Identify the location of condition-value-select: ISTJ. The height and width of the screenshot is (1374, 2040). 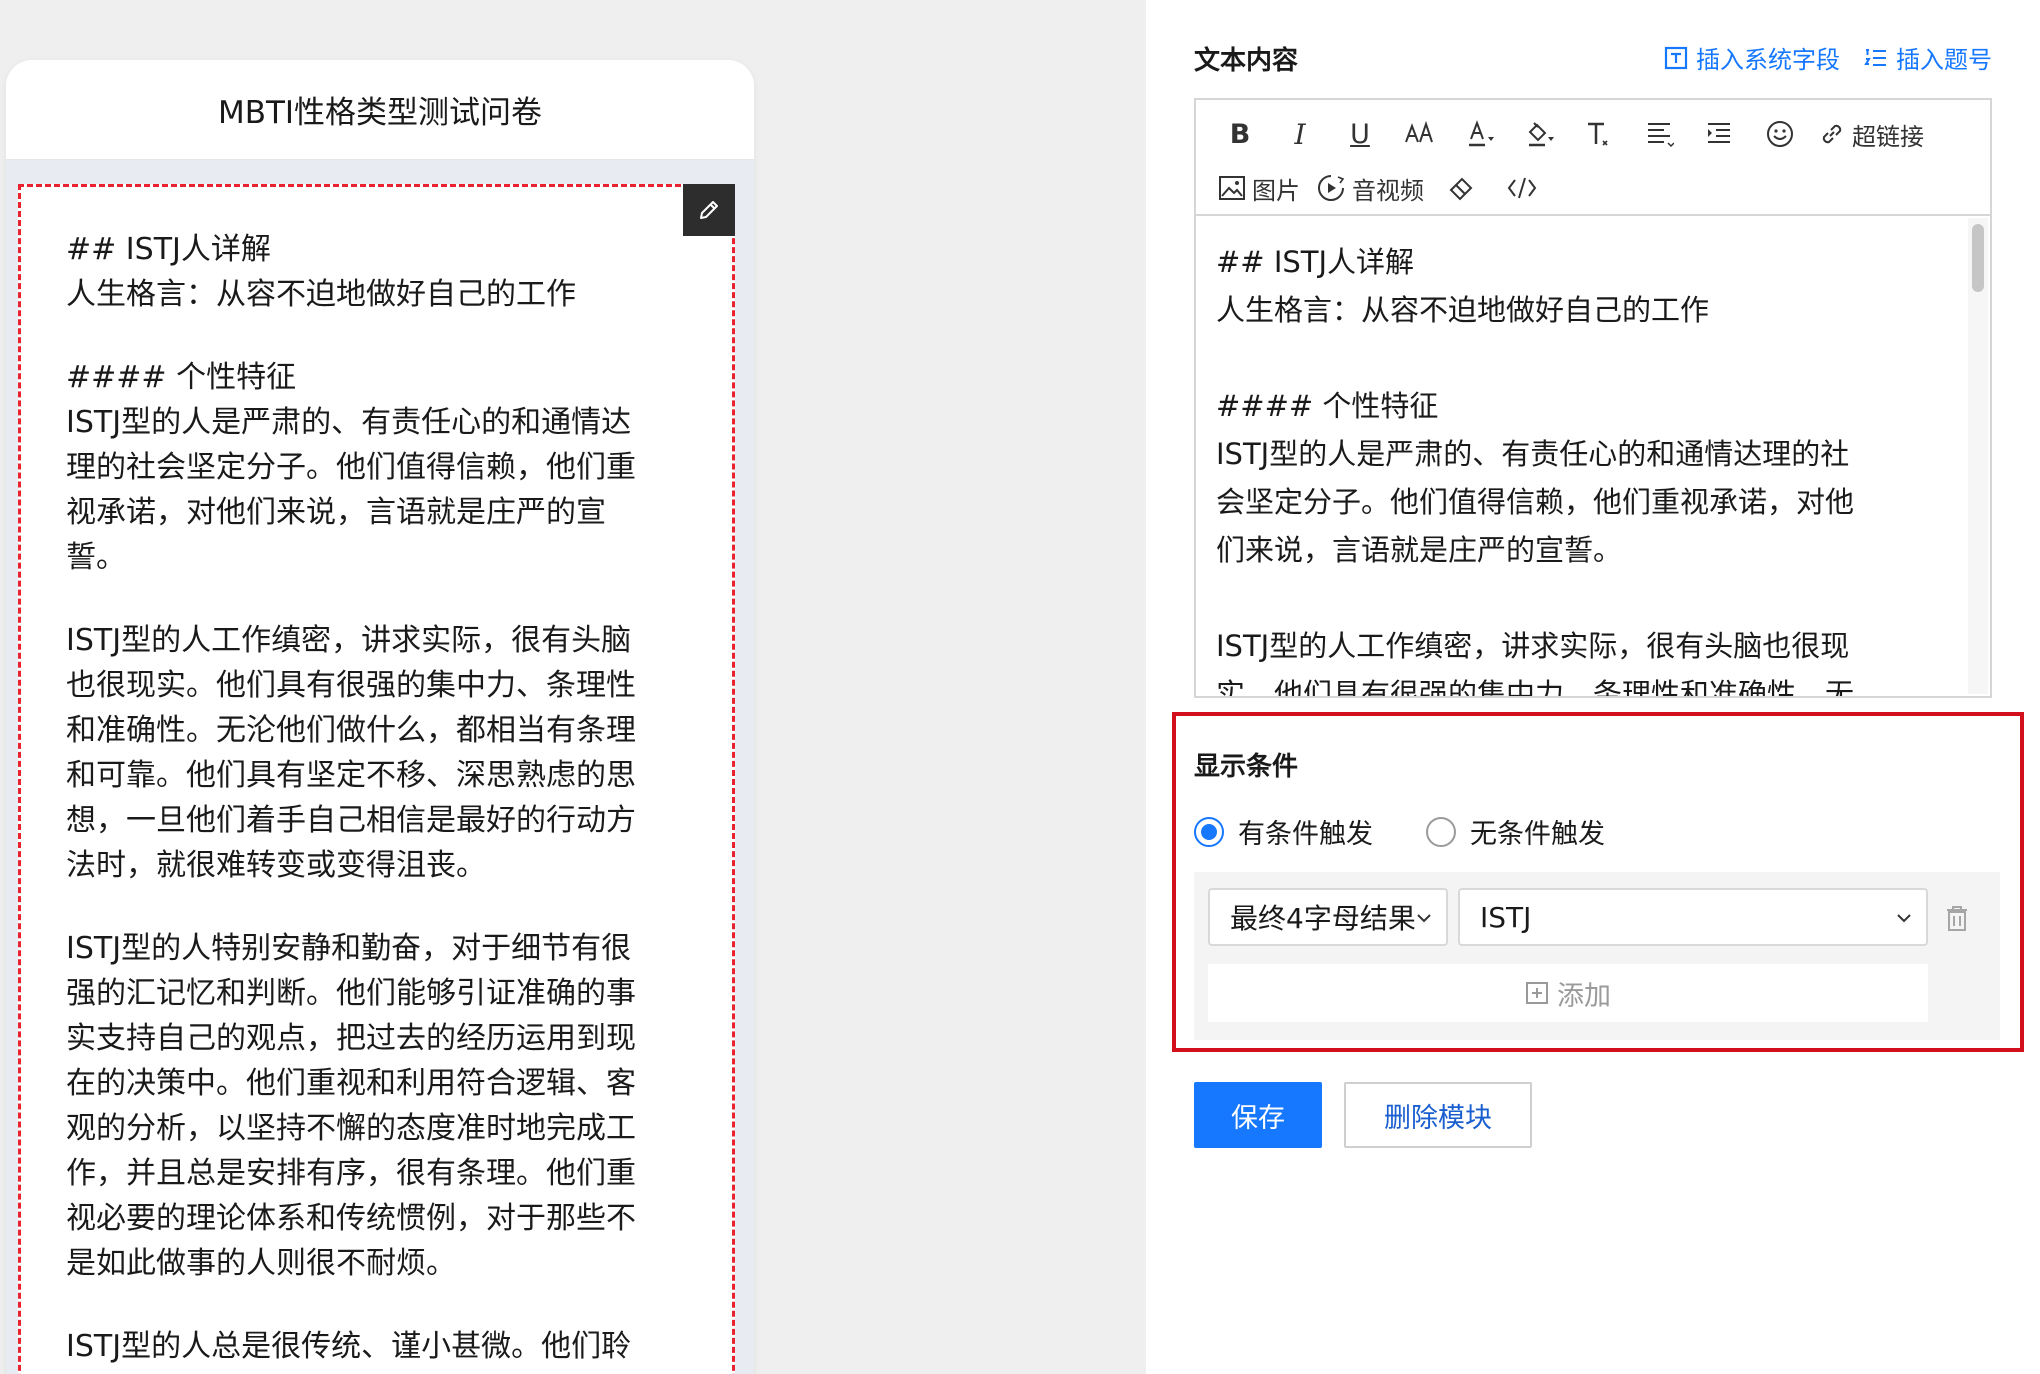
(1693, 917).